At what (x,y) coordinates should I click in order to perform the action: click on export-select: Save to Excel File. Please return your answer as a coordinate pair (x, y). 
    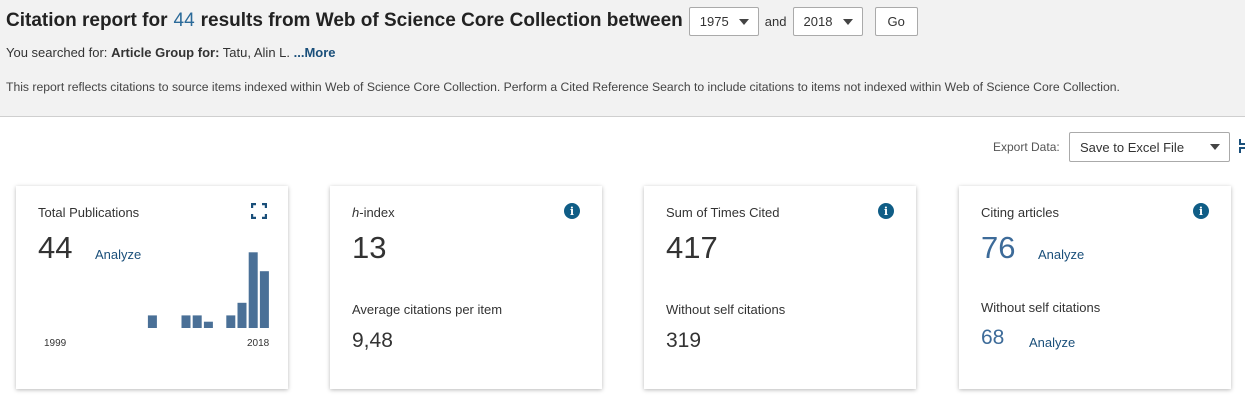
    Looking at the image, I should click on (1149, 147).